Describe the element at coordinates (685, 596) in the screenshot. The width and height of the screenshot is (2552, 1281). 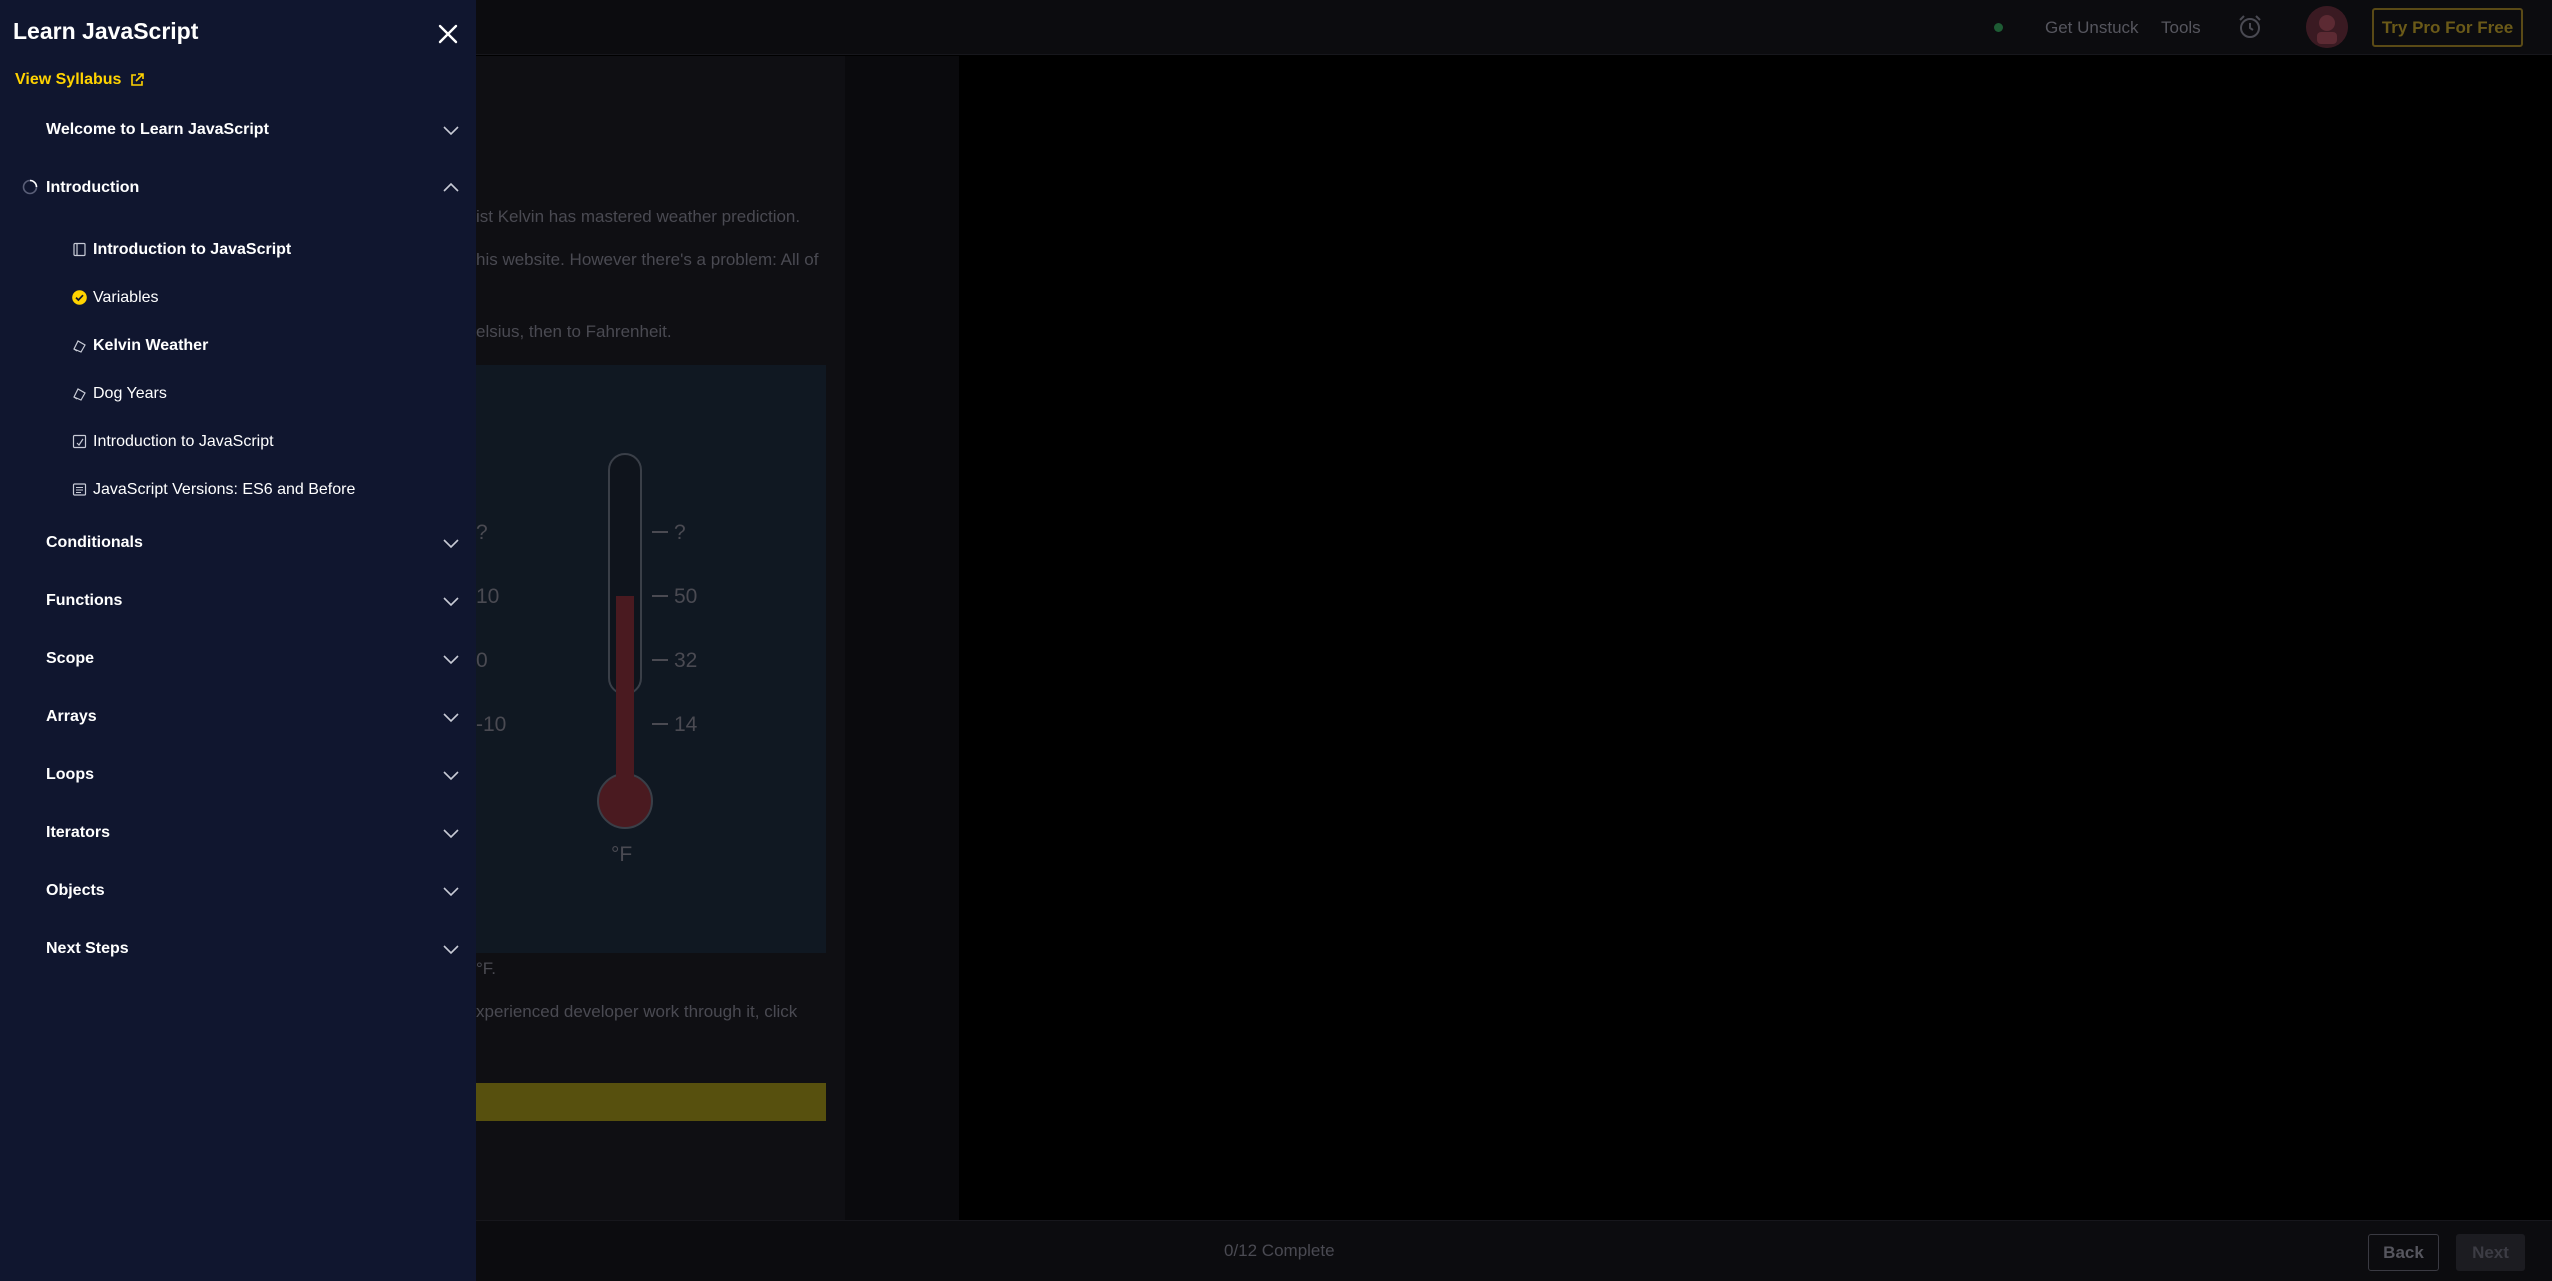
I see `right-tick-label: 50` at that location.